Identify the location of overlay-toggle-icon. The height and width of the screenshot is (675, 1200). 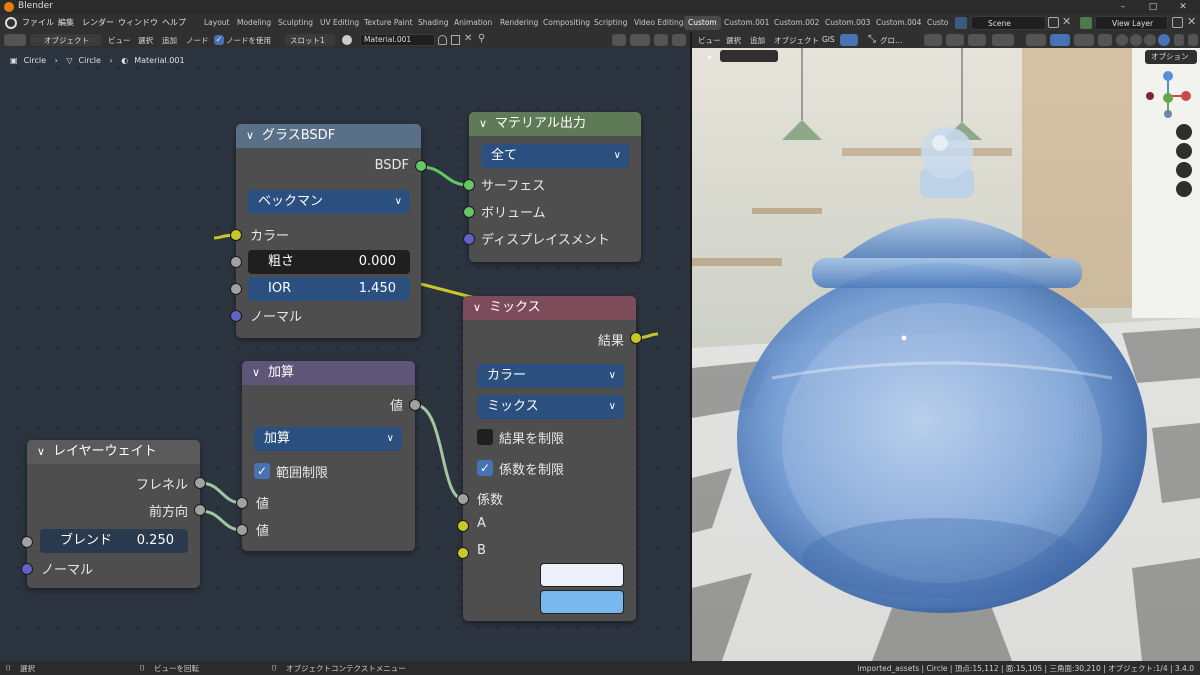
(1084, 40).